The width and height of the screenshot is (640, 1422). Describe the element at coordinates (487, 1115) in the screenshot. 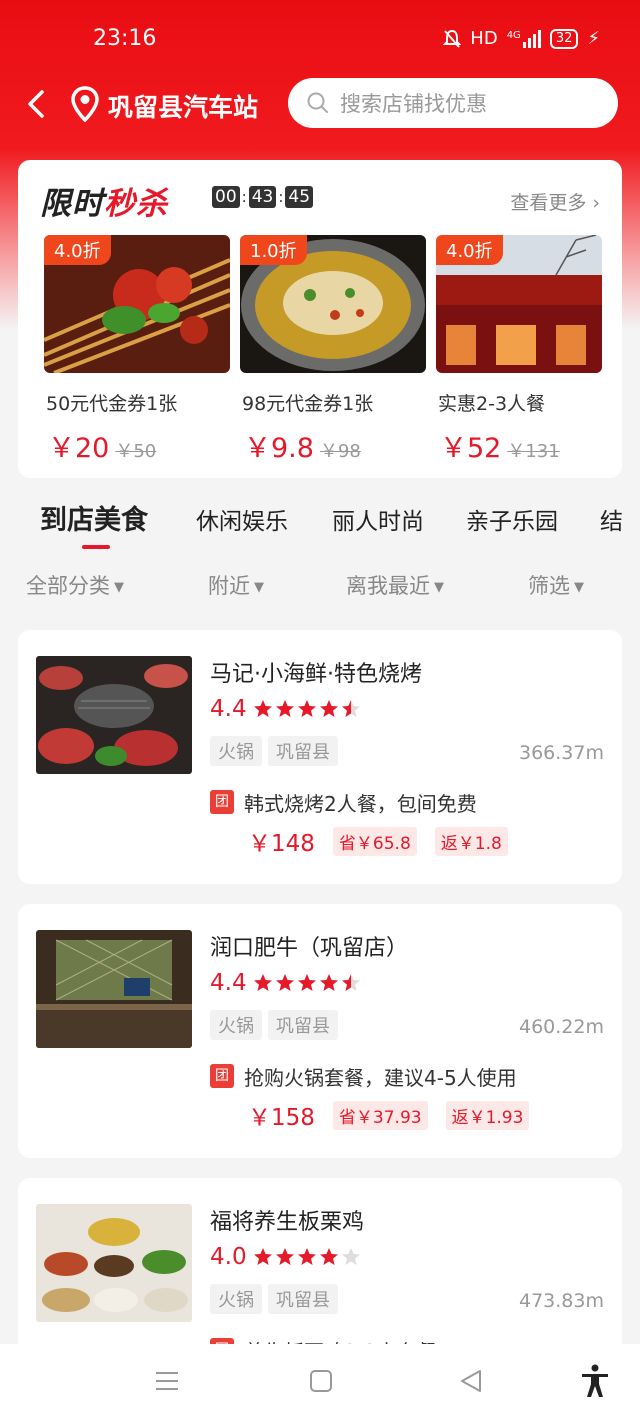

I see `cashback-badge: 返￥1.93` at that location.